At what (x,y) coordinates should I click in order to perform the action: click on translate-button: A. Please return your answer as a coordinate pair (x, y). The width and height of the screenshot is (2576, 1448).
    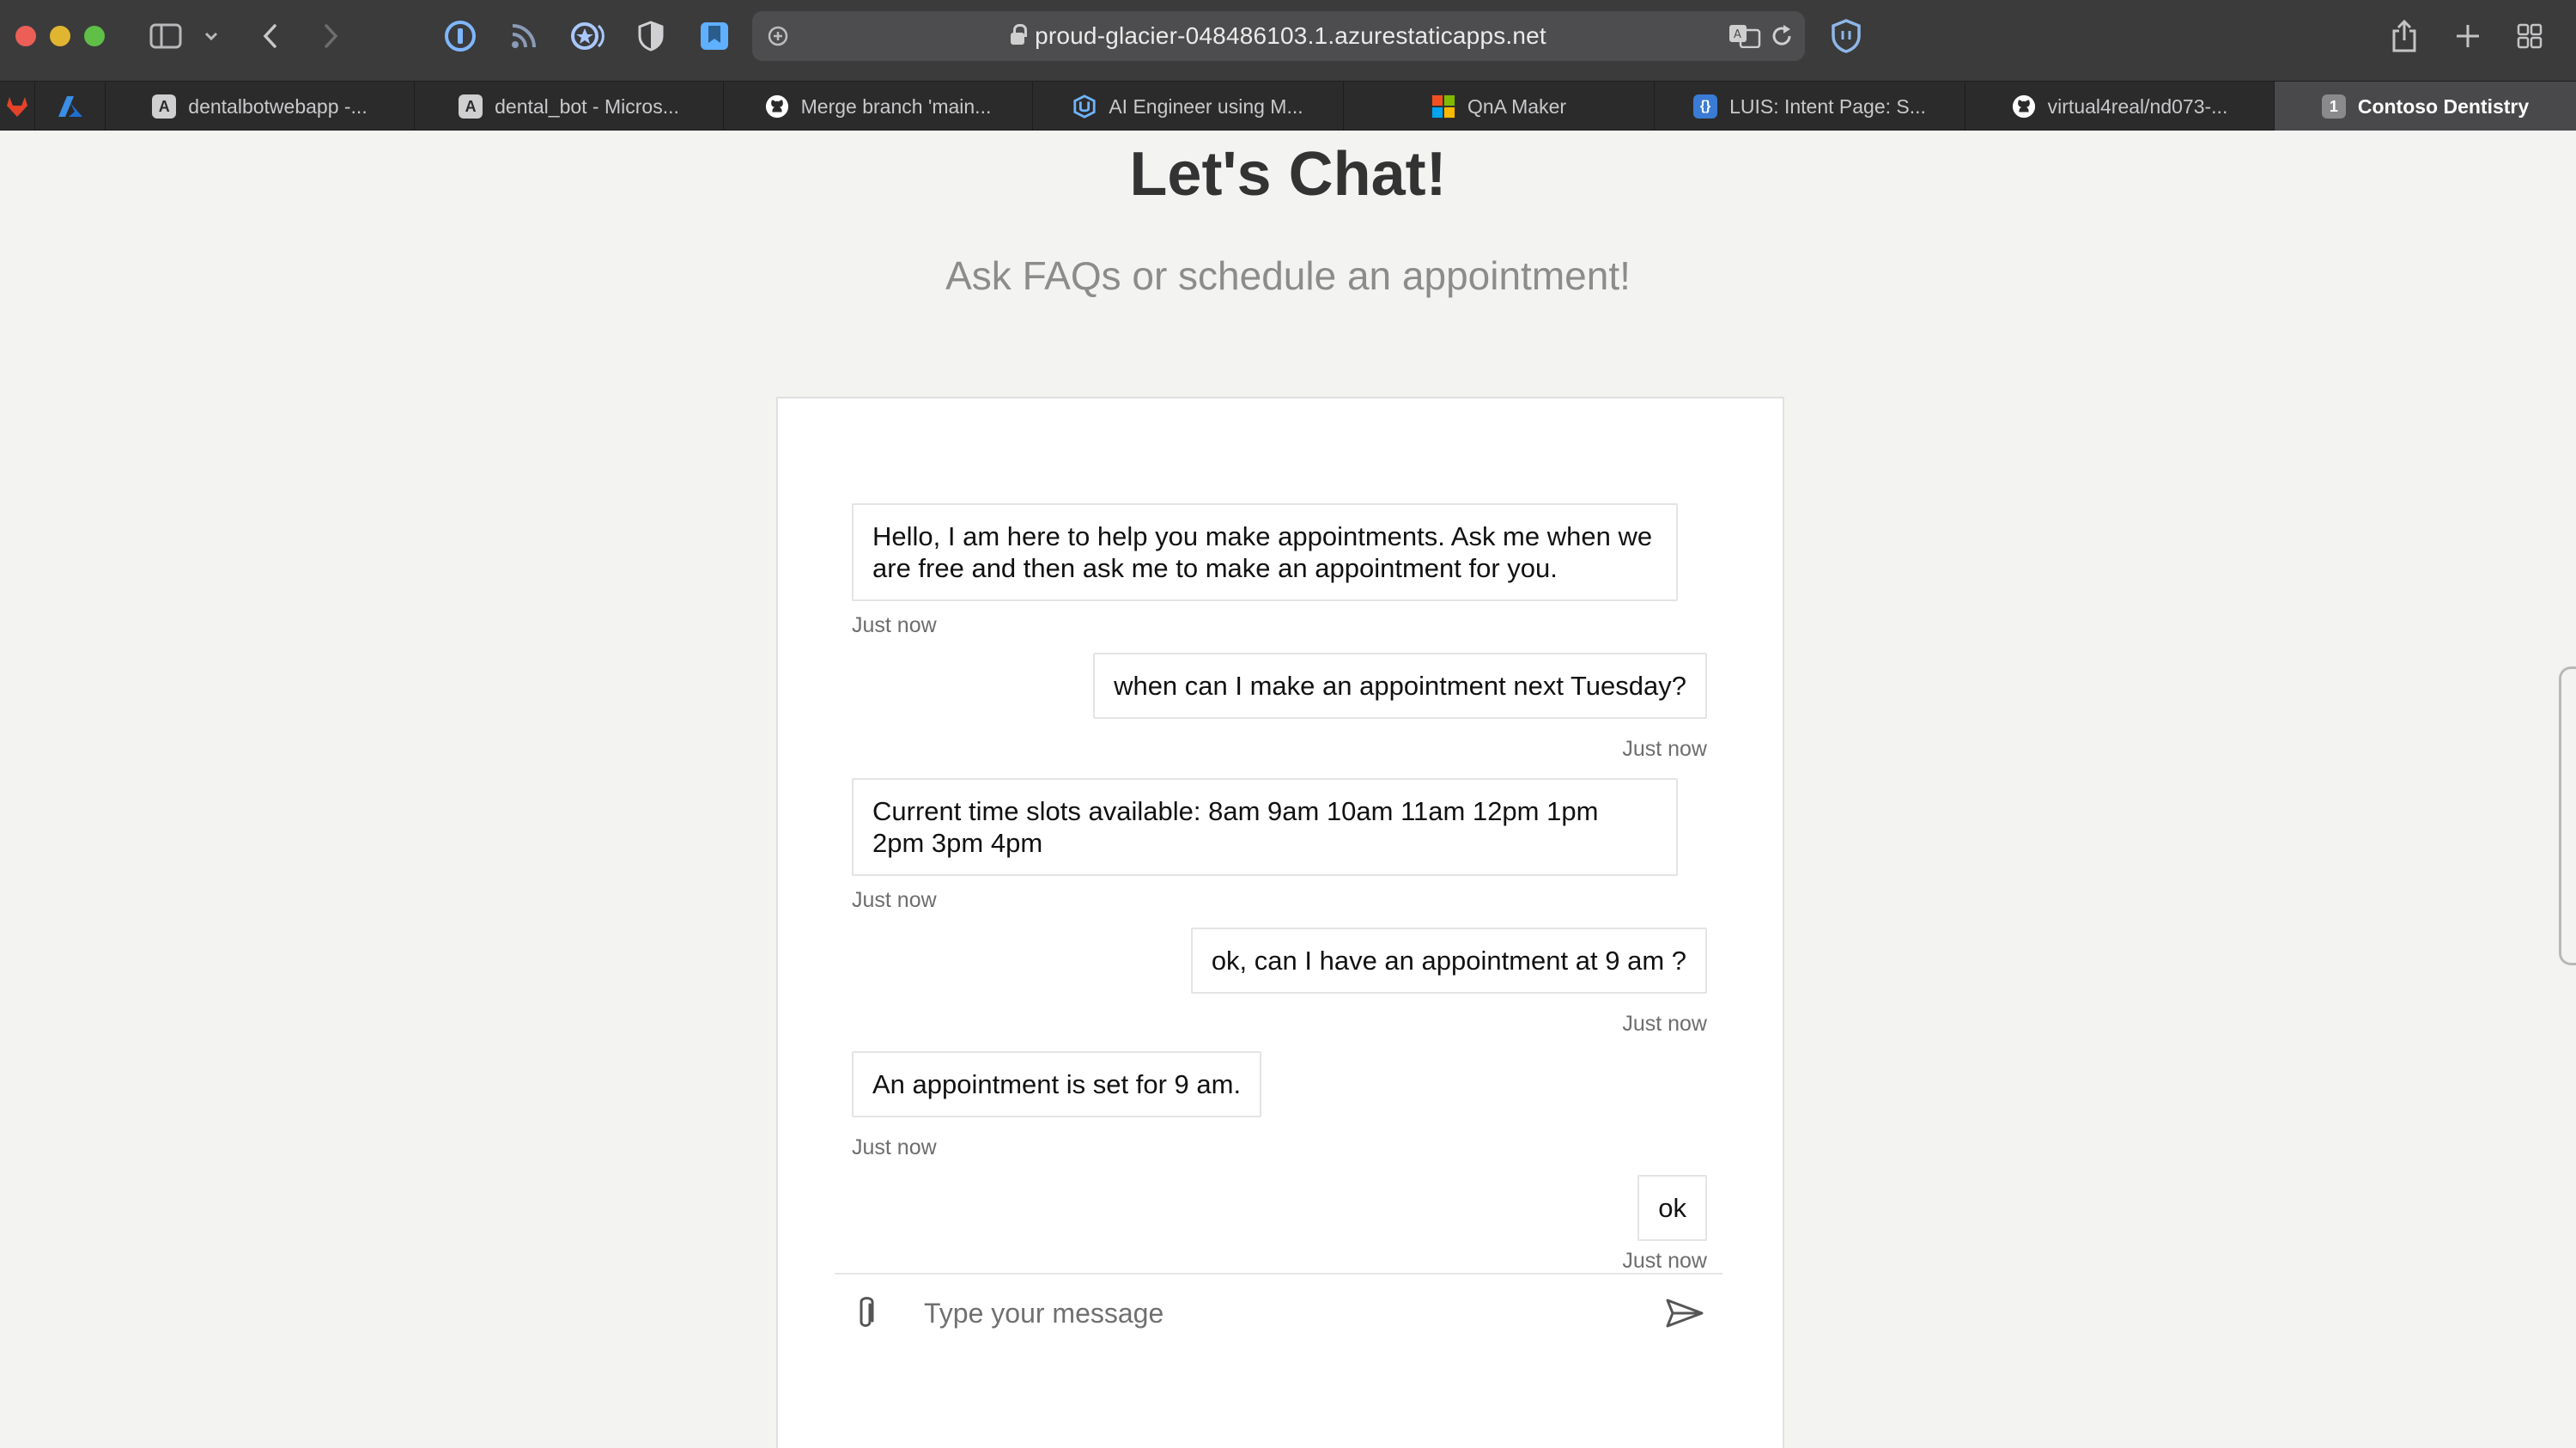
    Looking at the image, I should click on (1745, 36).